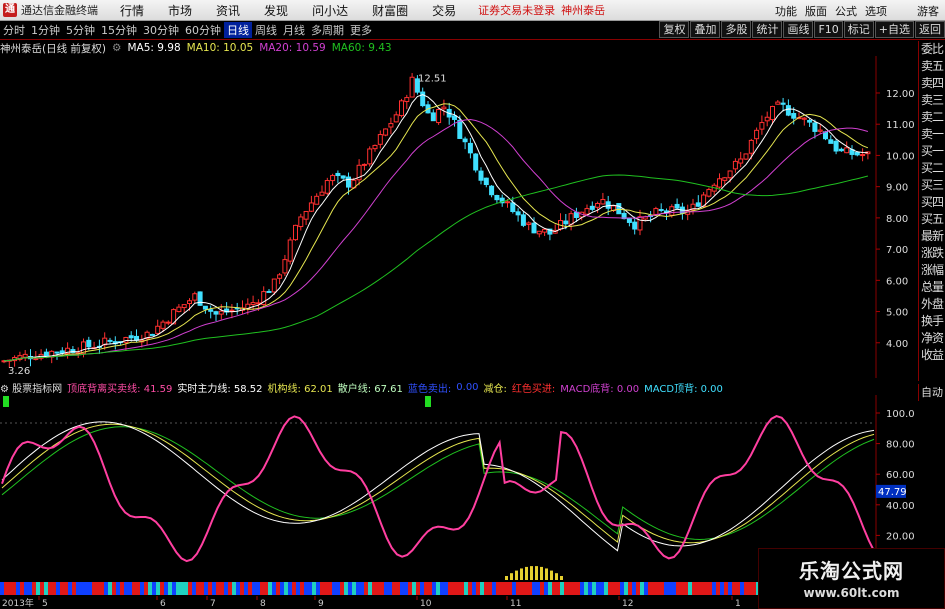 The image size is (945, 609). Describe the element at coordinates (816, 11) in the screenshot. I see `menu-item-layout: 版面` at that location.